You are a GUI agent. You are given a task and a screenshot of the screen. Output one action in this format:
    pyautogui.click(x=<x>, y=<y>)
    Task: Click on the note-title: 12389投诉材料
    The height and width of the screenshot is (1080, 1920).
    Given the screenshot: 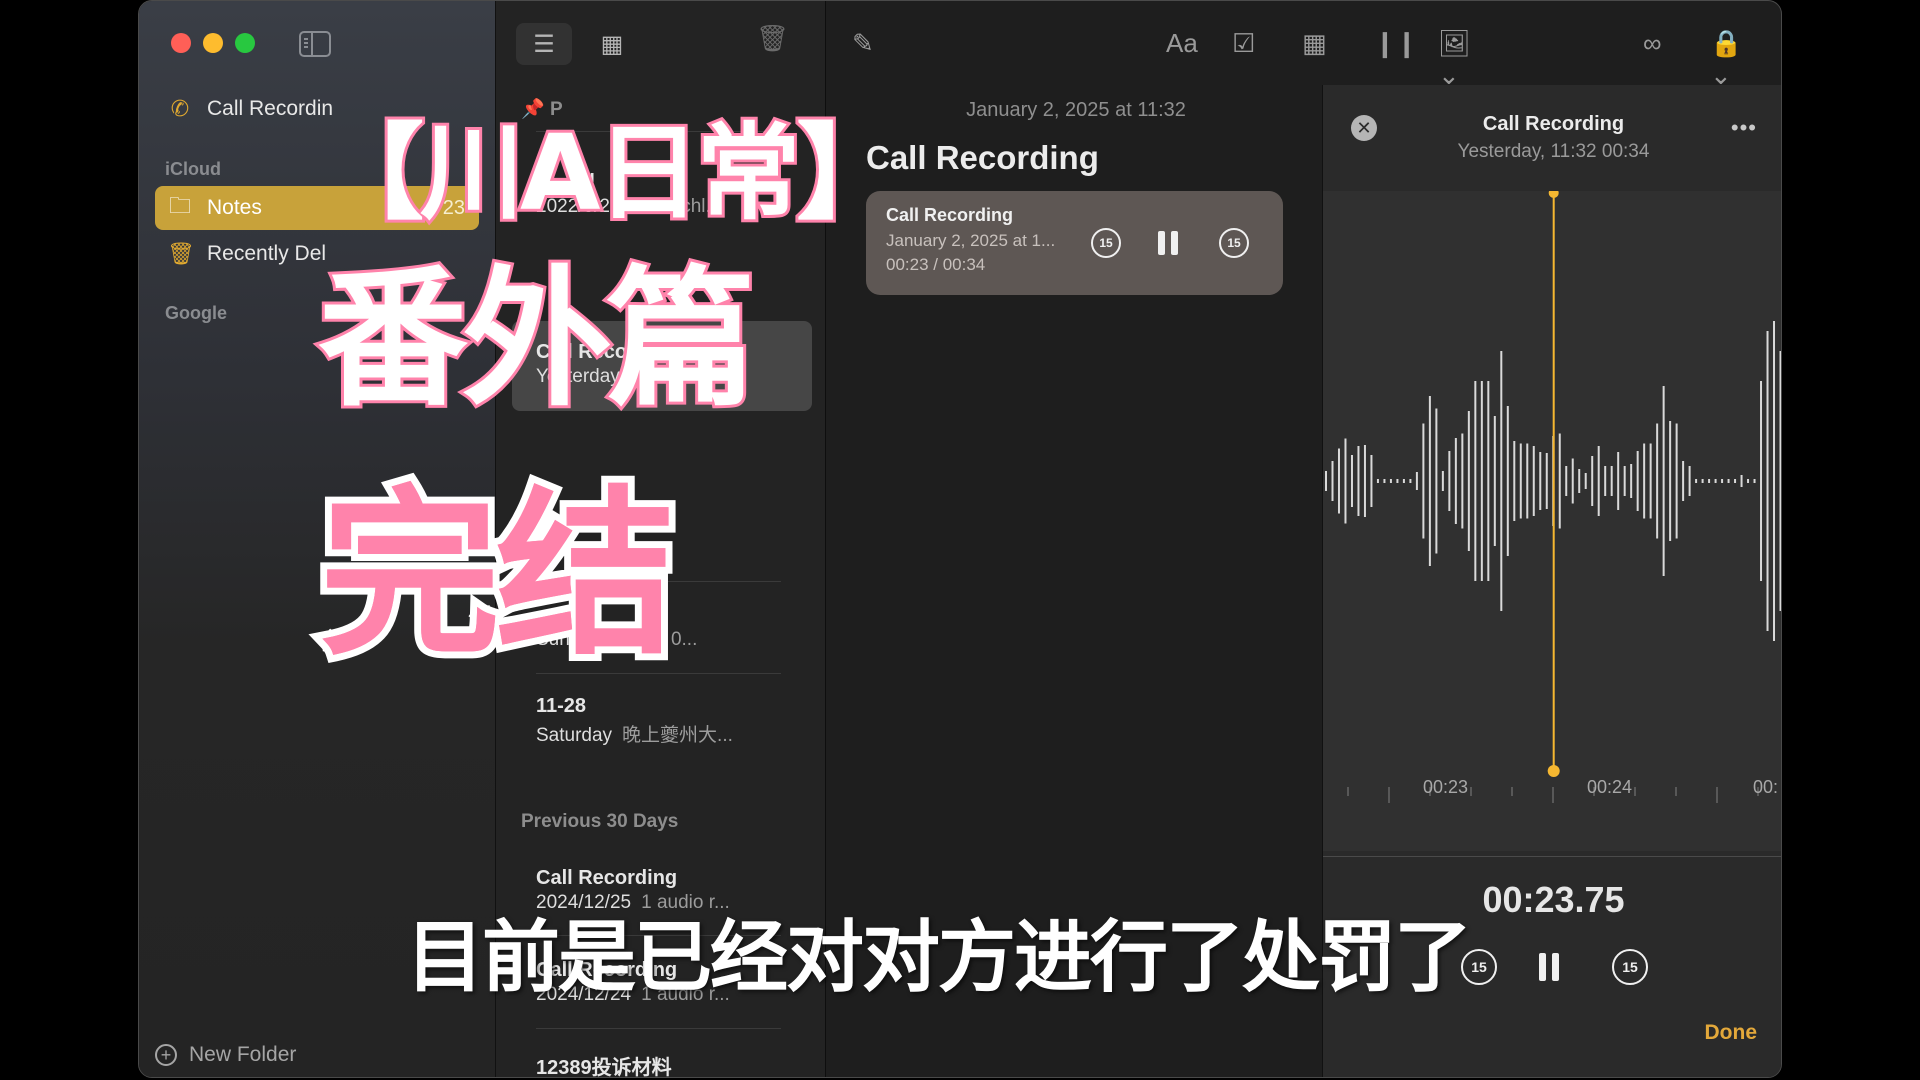 What is the action you would take?
    pyautogui.click(x=604, y=1067)
    